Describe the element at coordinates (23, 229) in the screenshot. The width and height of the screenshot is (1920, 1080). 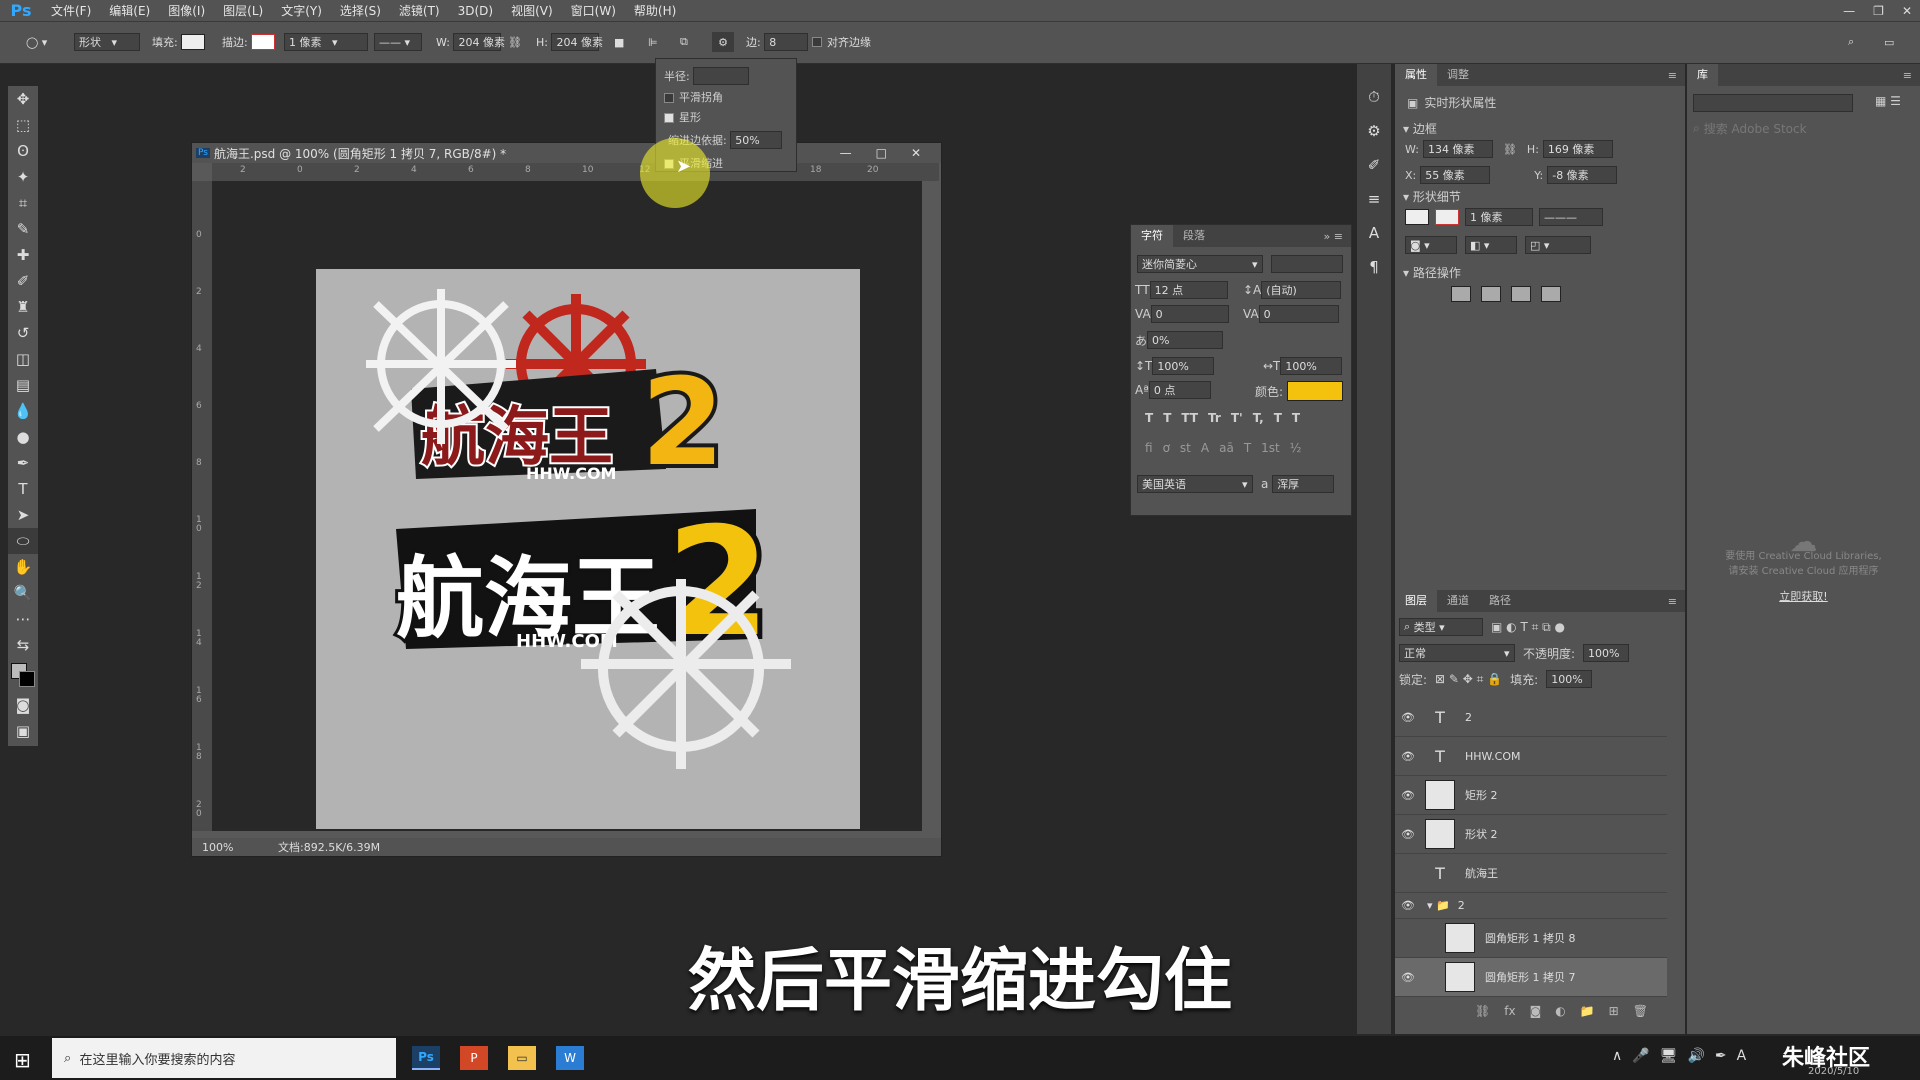
I see `eyedropper-icon: ✎` at that location.